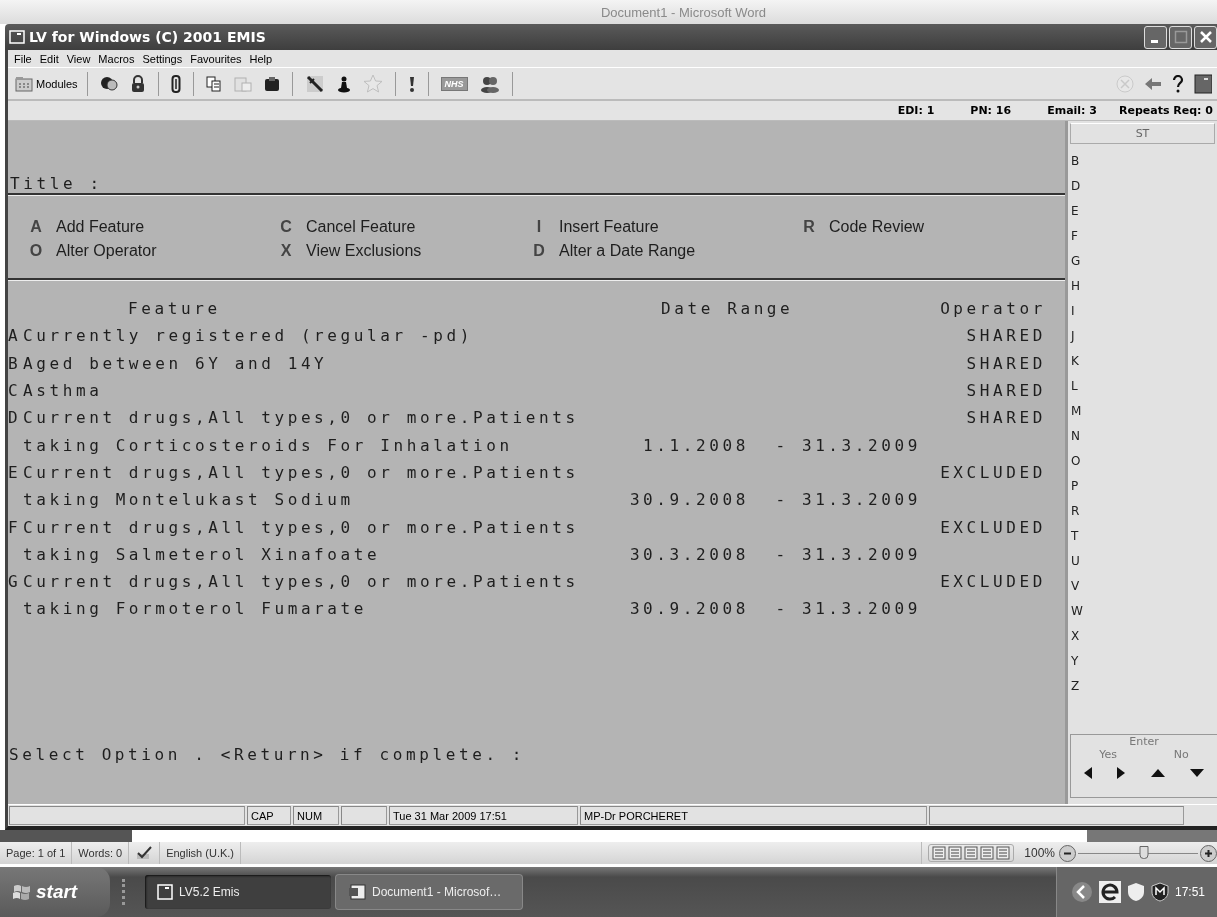  What do you see at coordinates (1073, 336) in the screenshot?
I see `letter-item: J` at bounding box center [1073, 336].